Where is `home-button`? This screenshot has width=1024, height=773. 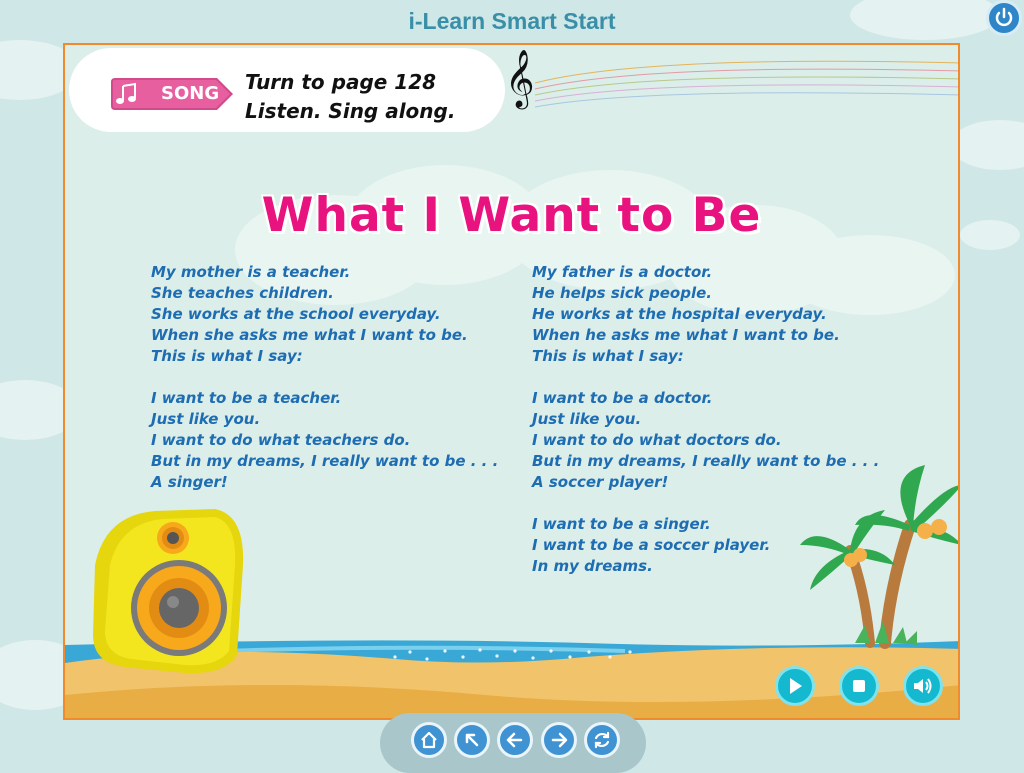 home-button is located at coordinates (429, 740).